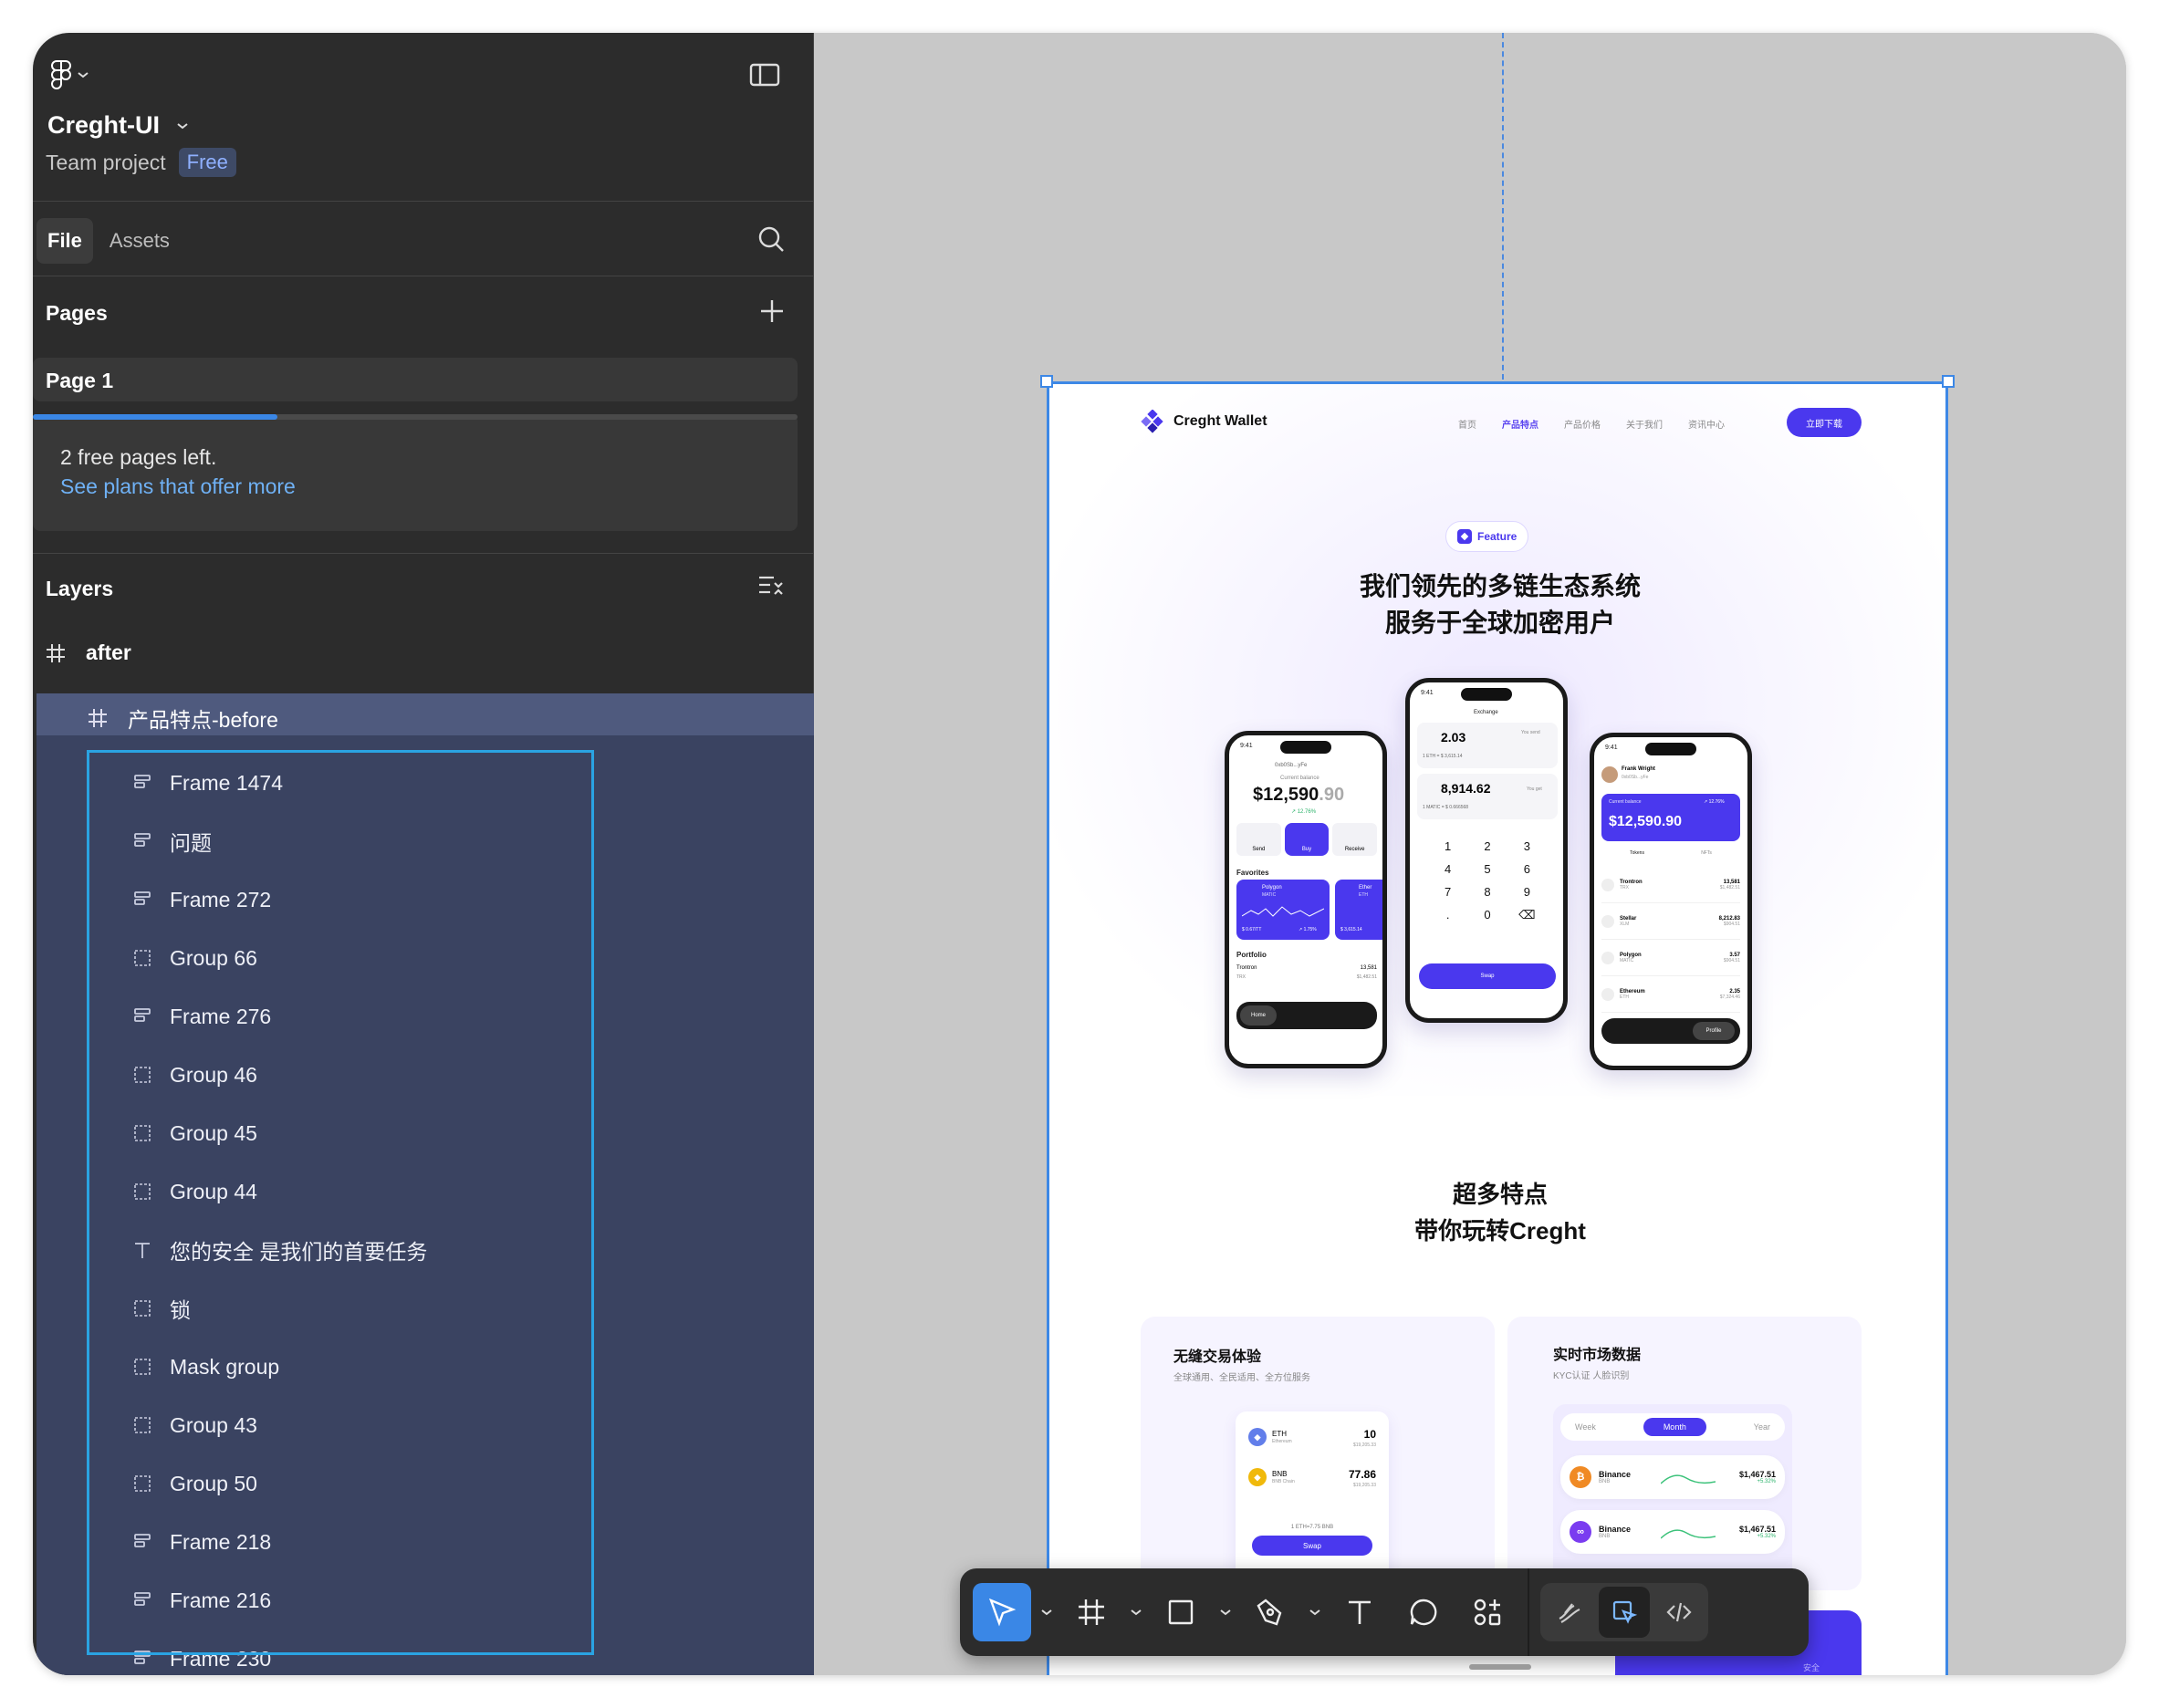  I want to click on token-value: $904.51, so click(1731, 960).